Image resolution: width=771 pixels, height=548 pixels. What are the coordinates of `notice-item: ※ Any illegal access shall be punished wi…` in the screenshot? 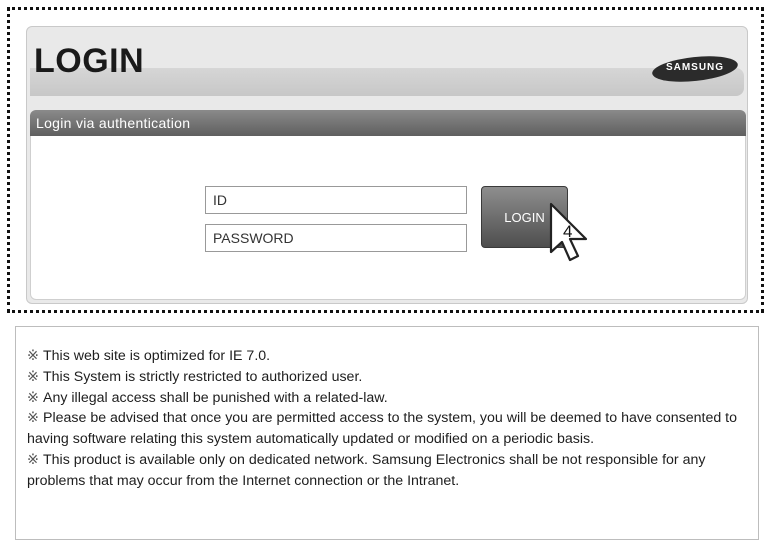 It's located at (385, 398).